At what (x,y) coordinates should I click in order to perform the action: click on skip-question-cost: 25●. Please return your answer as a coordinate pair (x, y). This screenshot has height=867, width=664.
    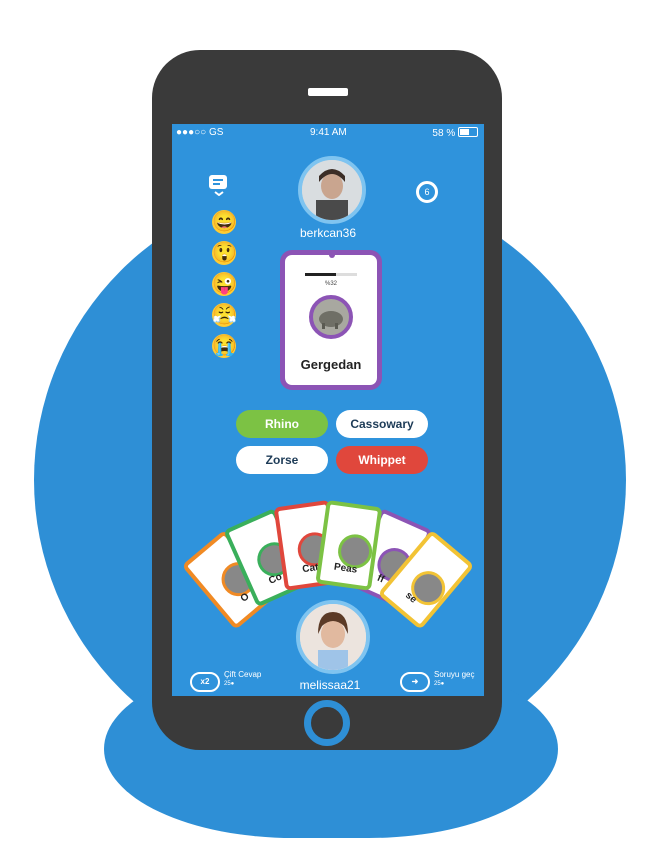
    Looking at the image, I should click on (439, 684).